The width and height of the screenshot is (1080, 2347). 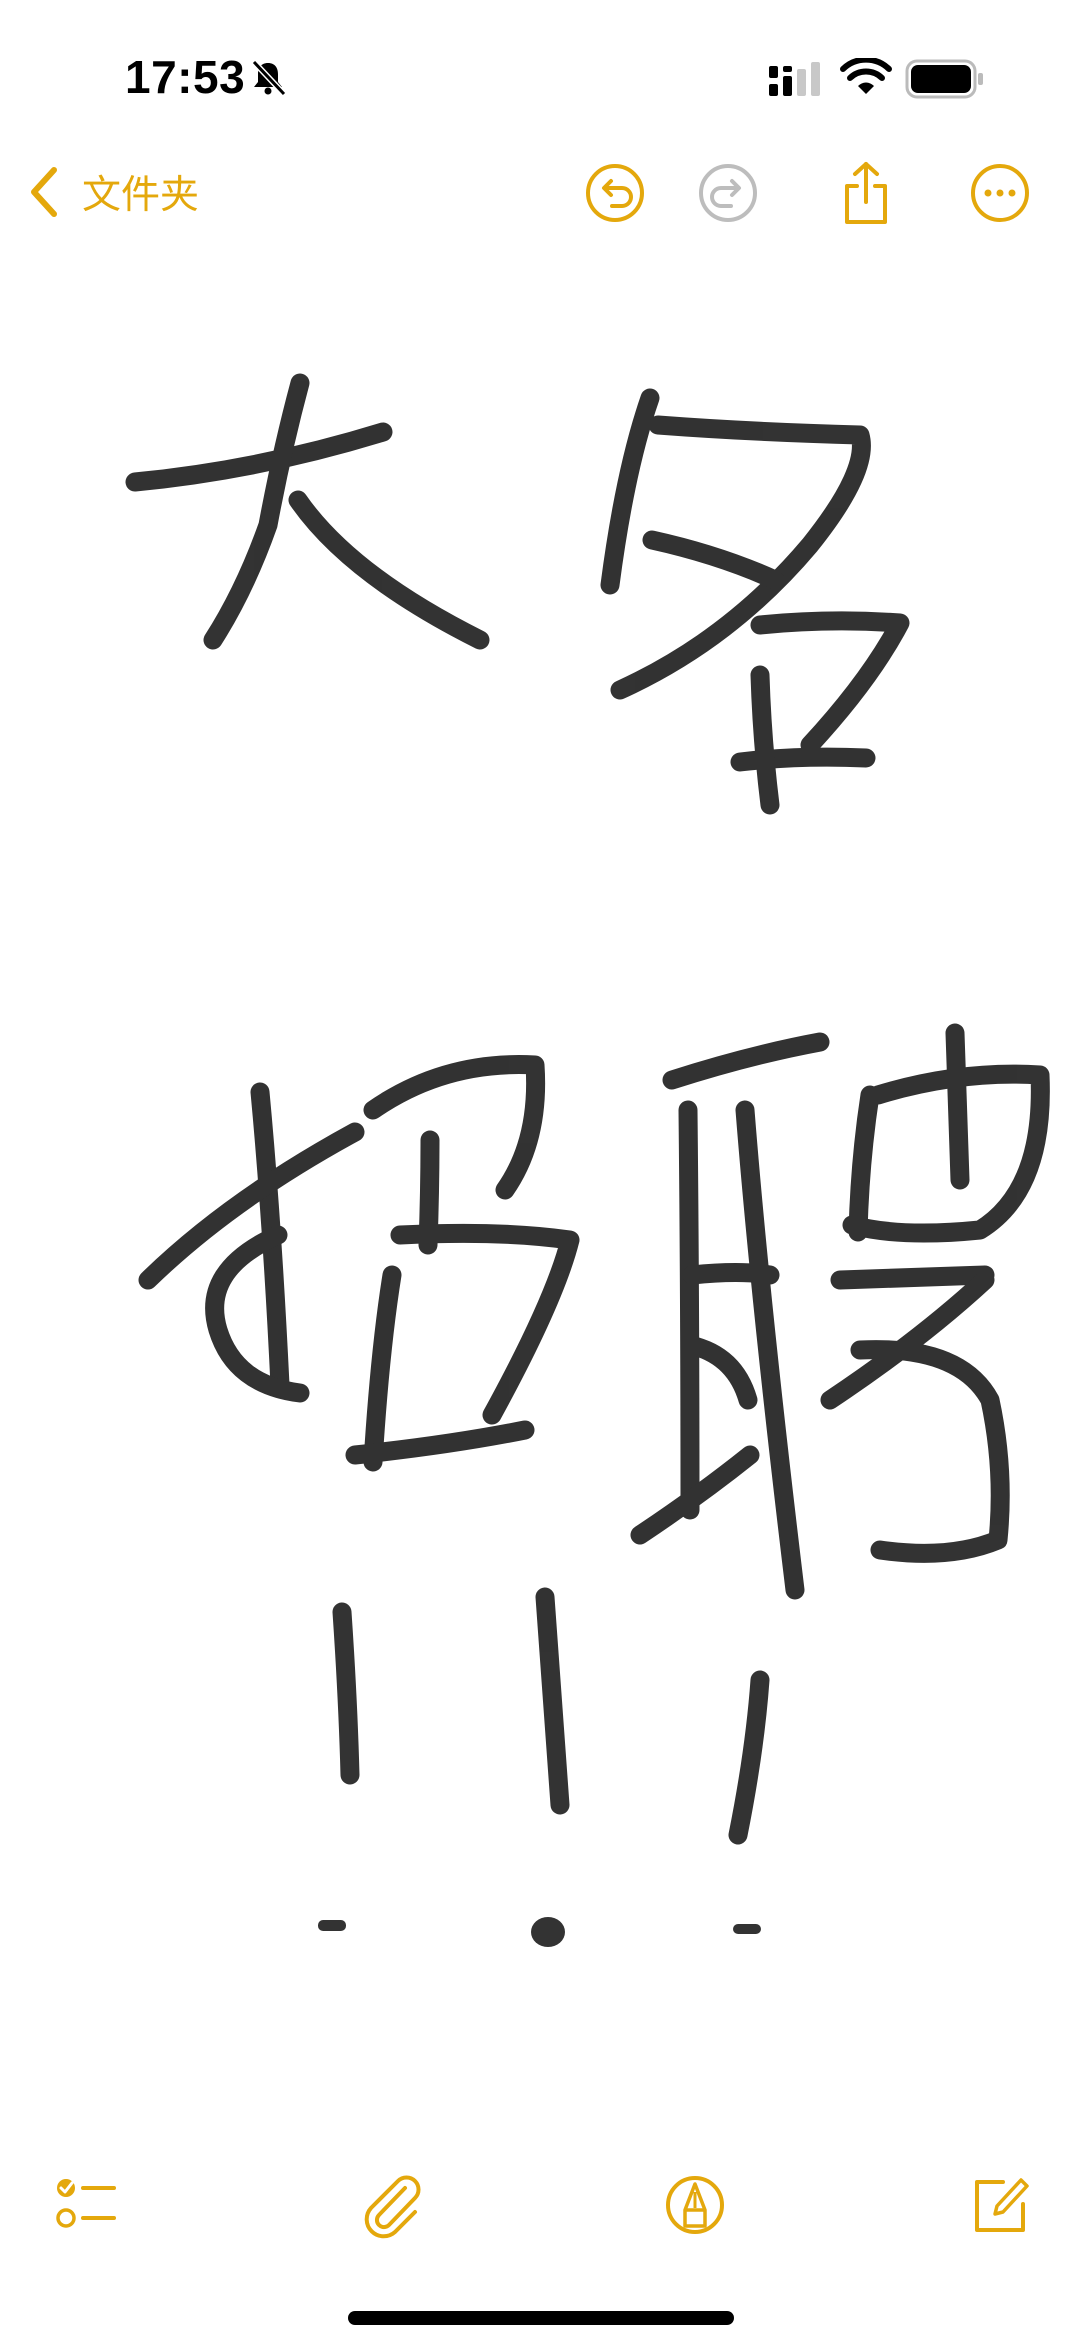 I want to click on wifi-icon, so click(x=866, y=76).